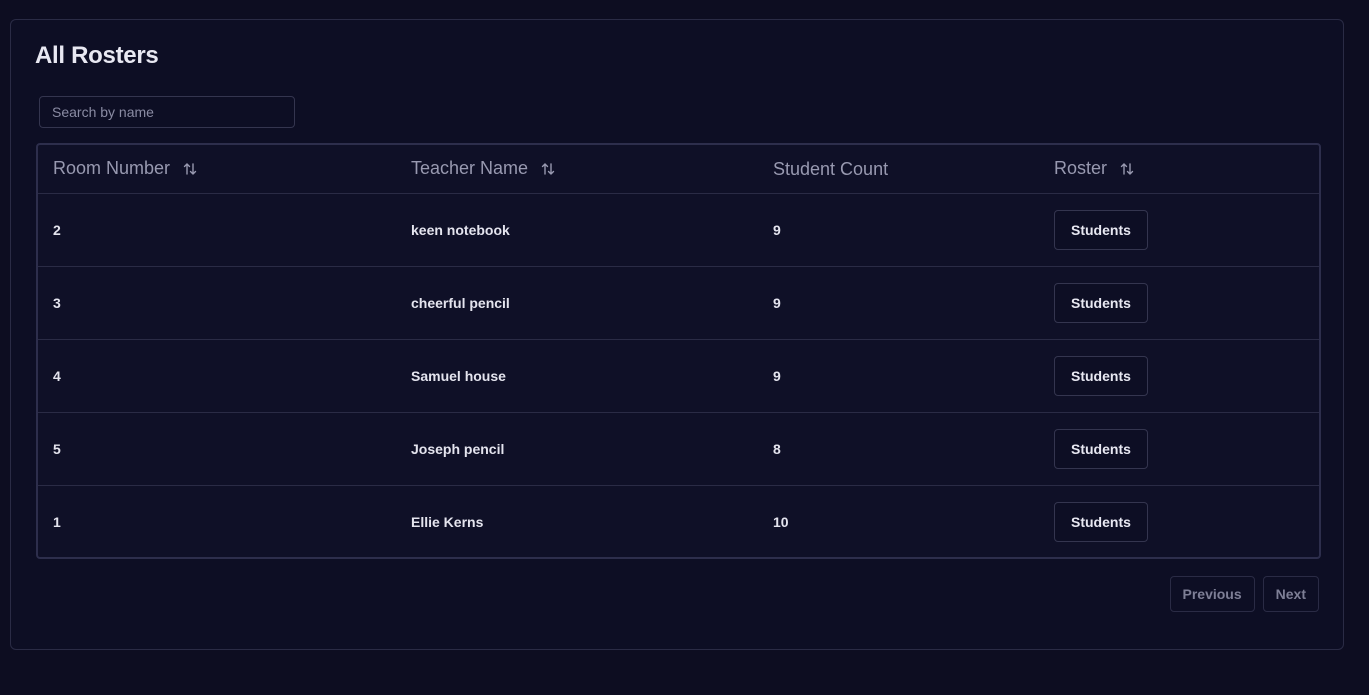 The height and width of the screenshot is (695, 1369). I want to click on table-row: 3 cheerful pencil 9 Students, so click(678, 303).